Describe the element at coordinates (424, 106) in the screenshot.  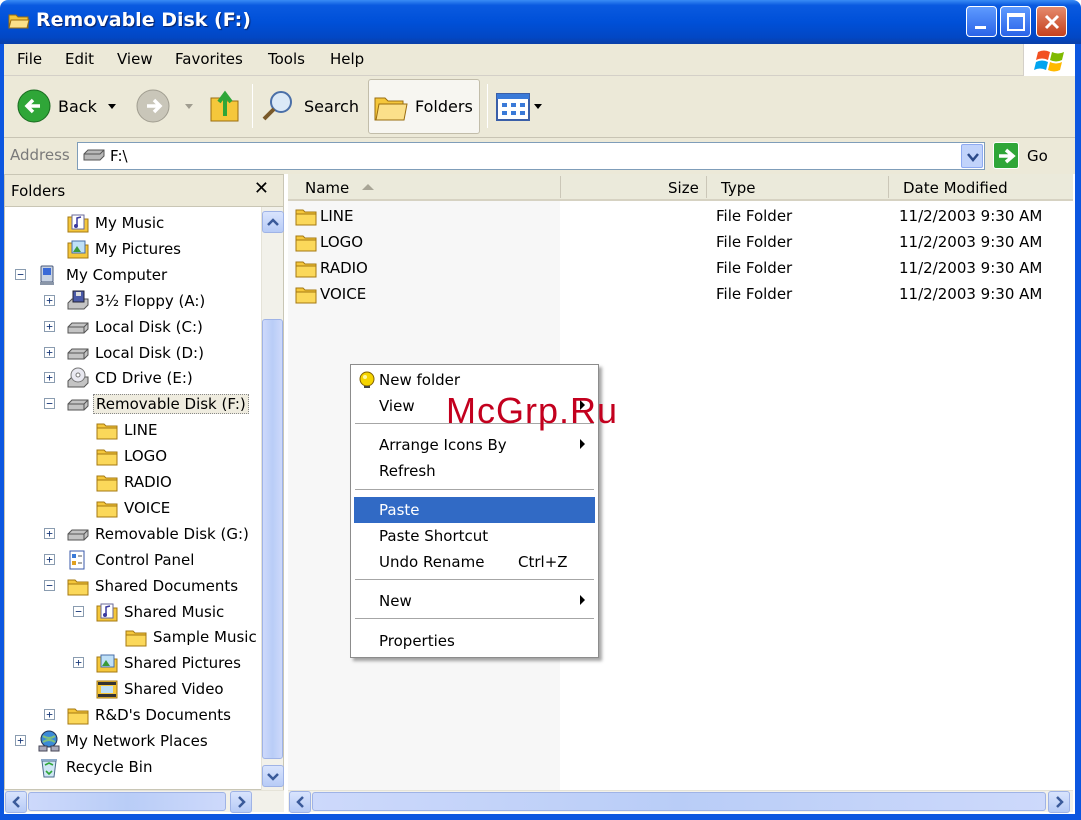
I see `folders-button: Folders` at that location.